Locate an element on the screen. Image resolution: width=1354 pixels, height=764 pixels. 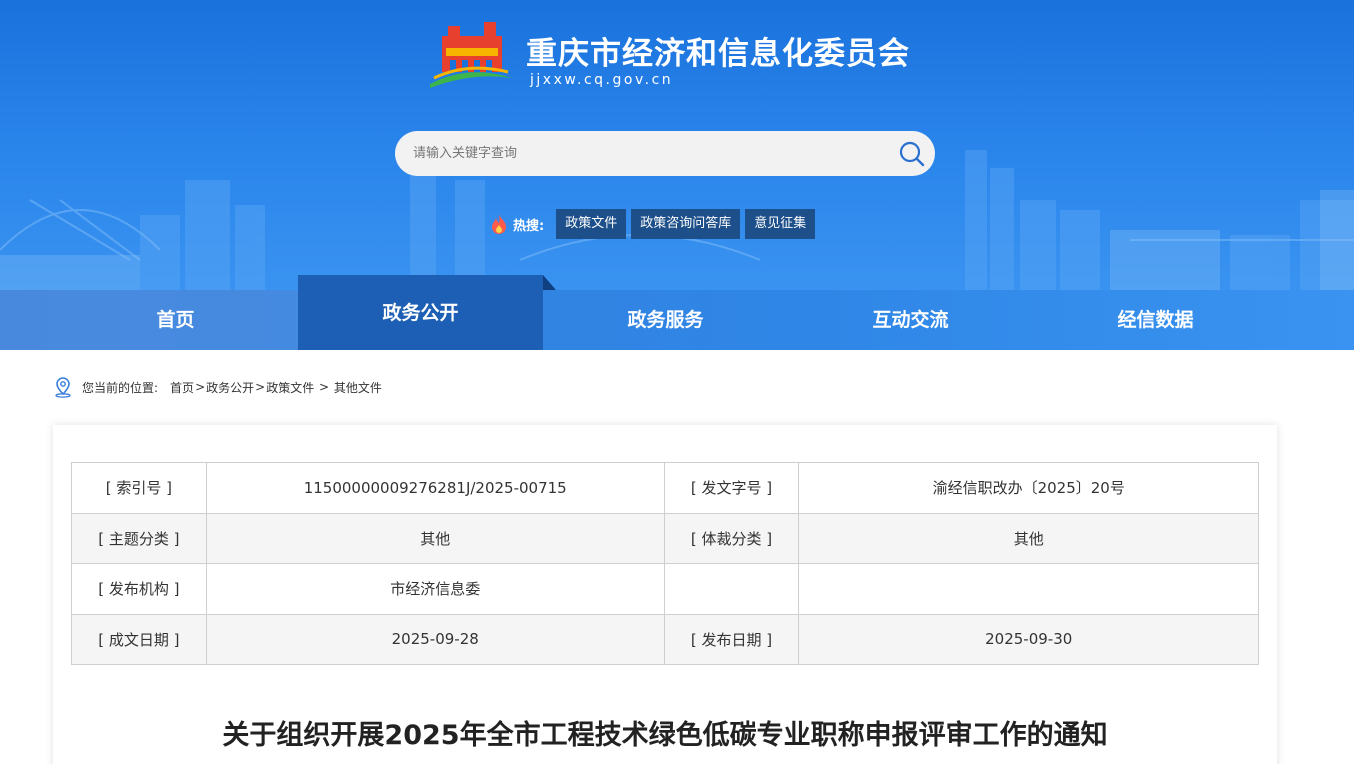
location-pin-icon is located at coordinates (63, 387).